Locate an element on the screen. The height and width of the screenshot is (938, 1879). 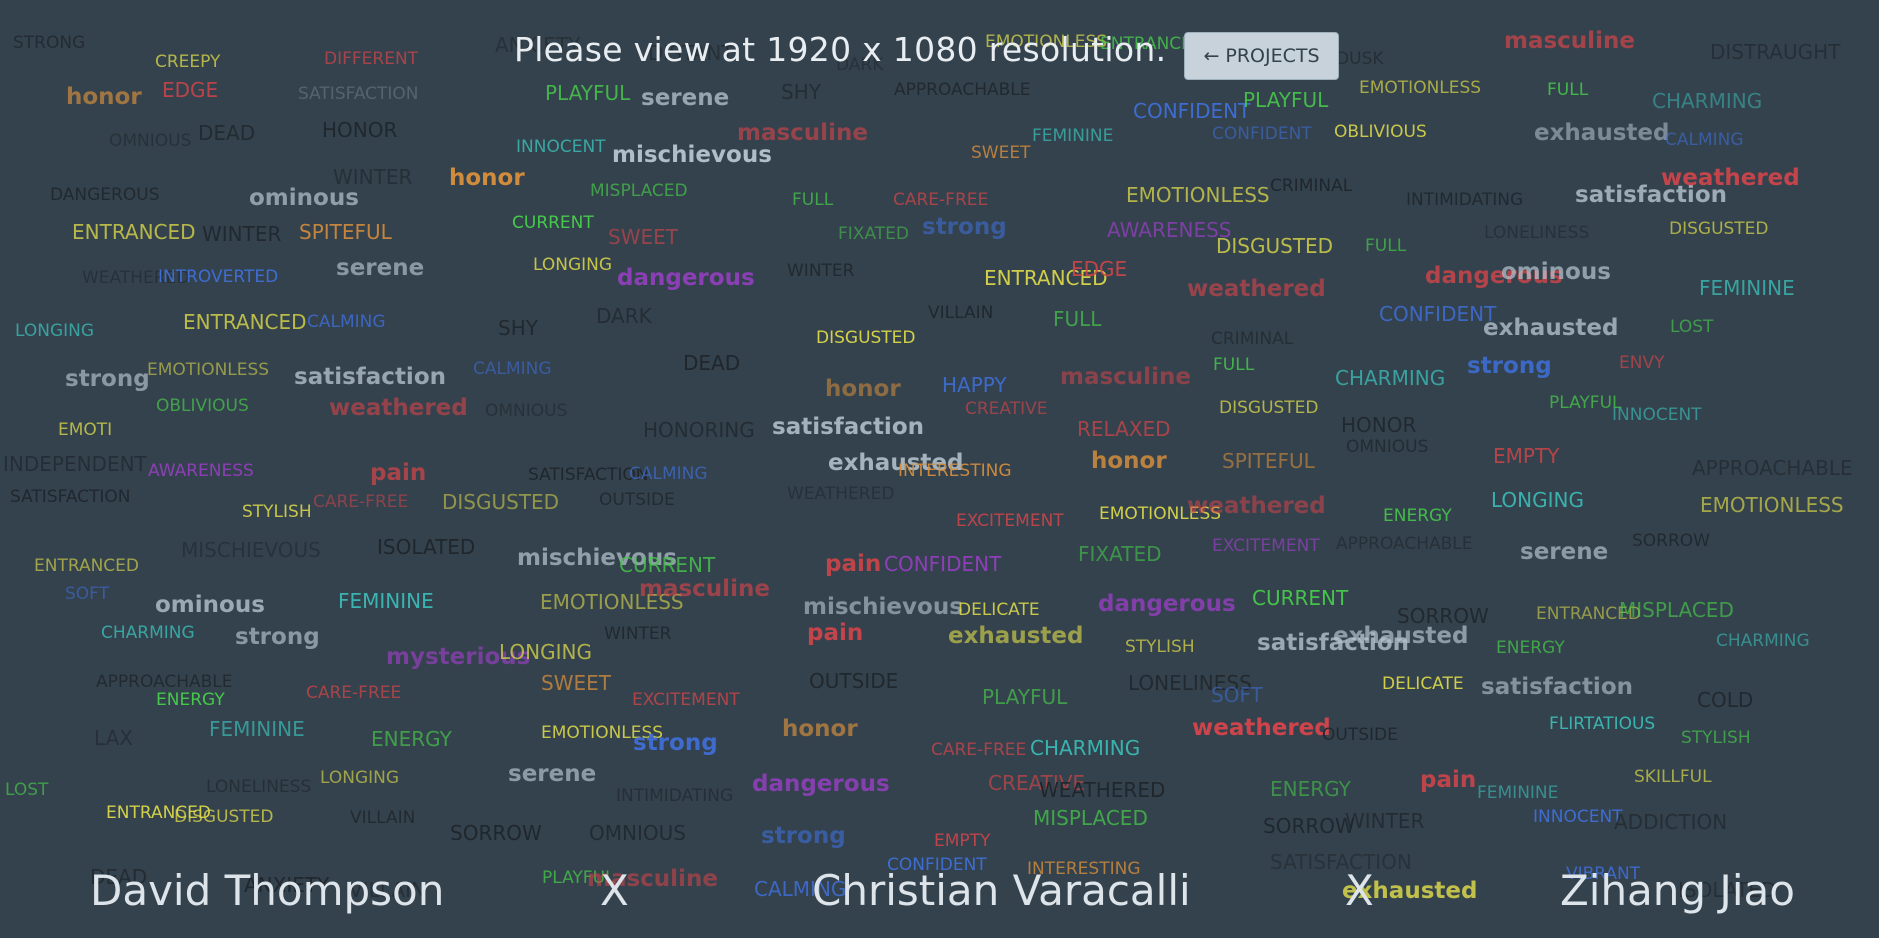
cloud-word: FIXATED is located at coordinates (1120, 554).